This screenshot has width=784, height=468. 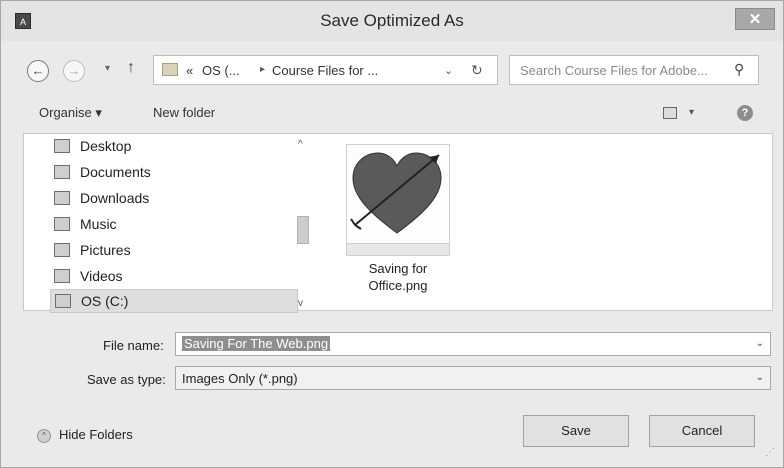 What do you see at coordinates (473, 378) in the screenshot?
I see `save-type-select: Images Only (*.png) ⌄` at bounding box center [473, 378].